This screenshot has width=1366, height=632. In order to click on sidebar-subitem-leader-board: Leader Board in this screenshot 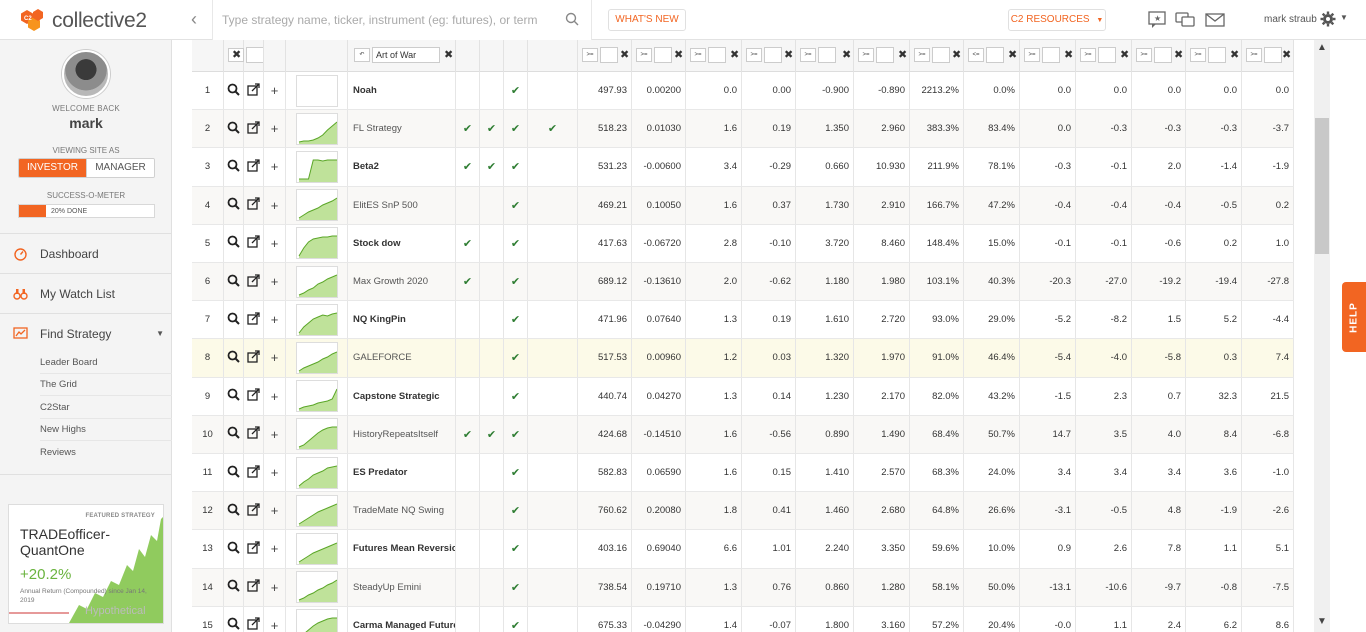, I will do `click(106, 363)`.